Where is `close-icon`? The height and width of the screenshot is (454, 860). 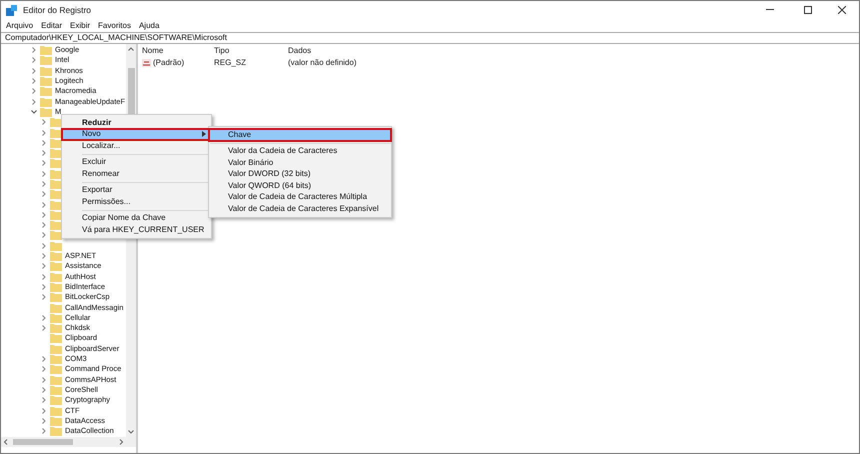
close-icon is located at coordinates (842, 10).